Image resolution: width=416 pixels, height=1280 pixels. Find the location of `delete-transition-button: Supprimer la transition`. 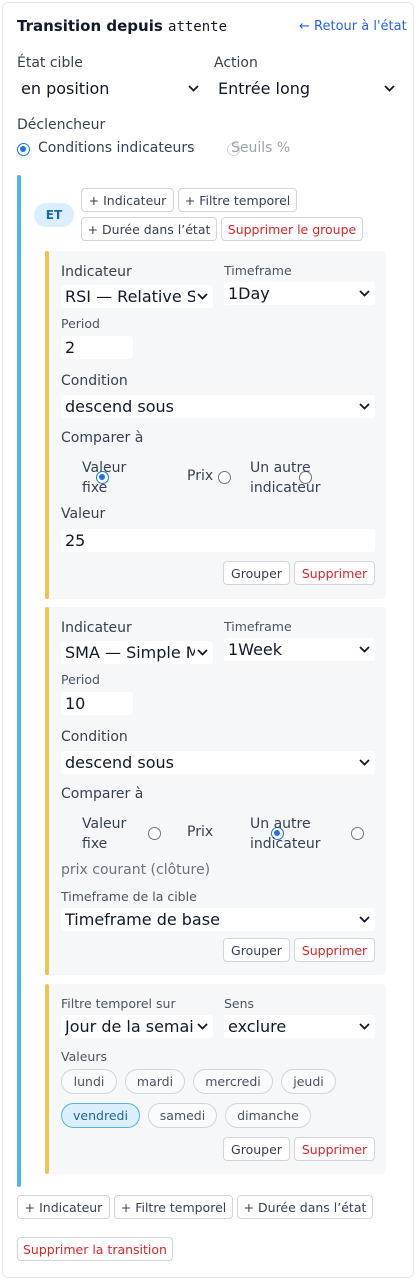

delete-transition-button: Supprimer la transition is located at coordinates (95, 1249).